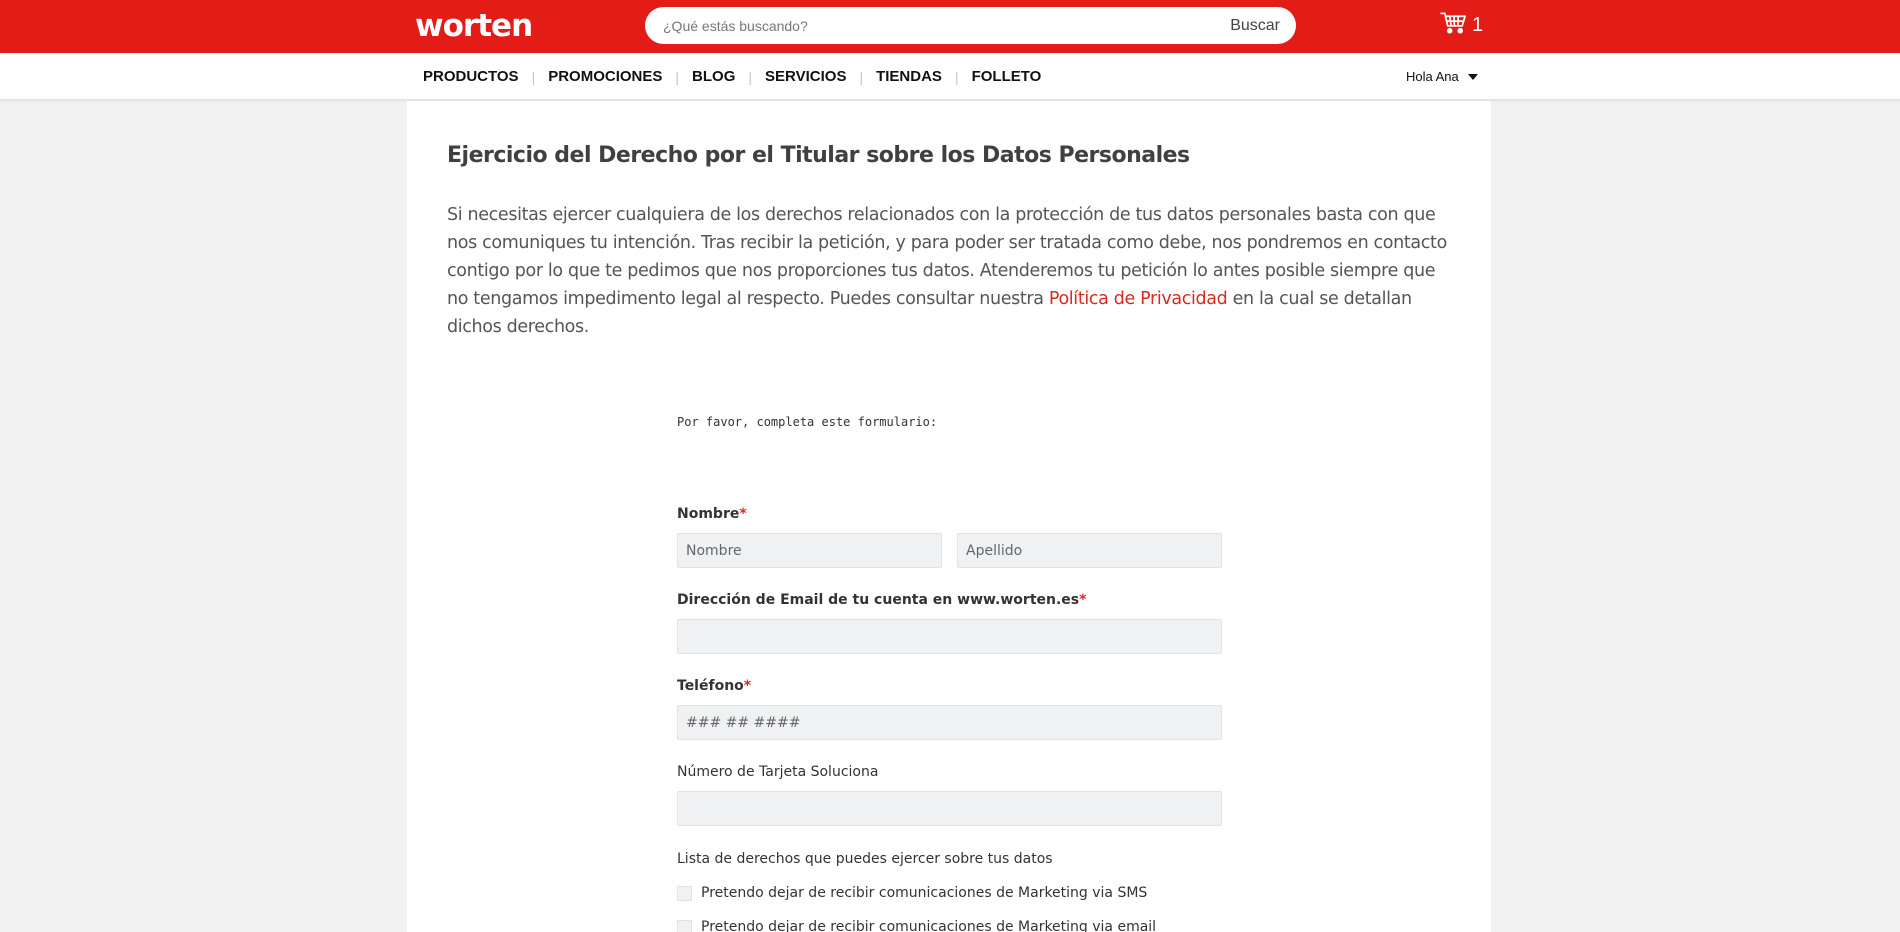 The image size is (1900, 932). What do you see at coordinates (923, 25) in the screenshot?
I see `search-input` at bounding box center [923, 25].